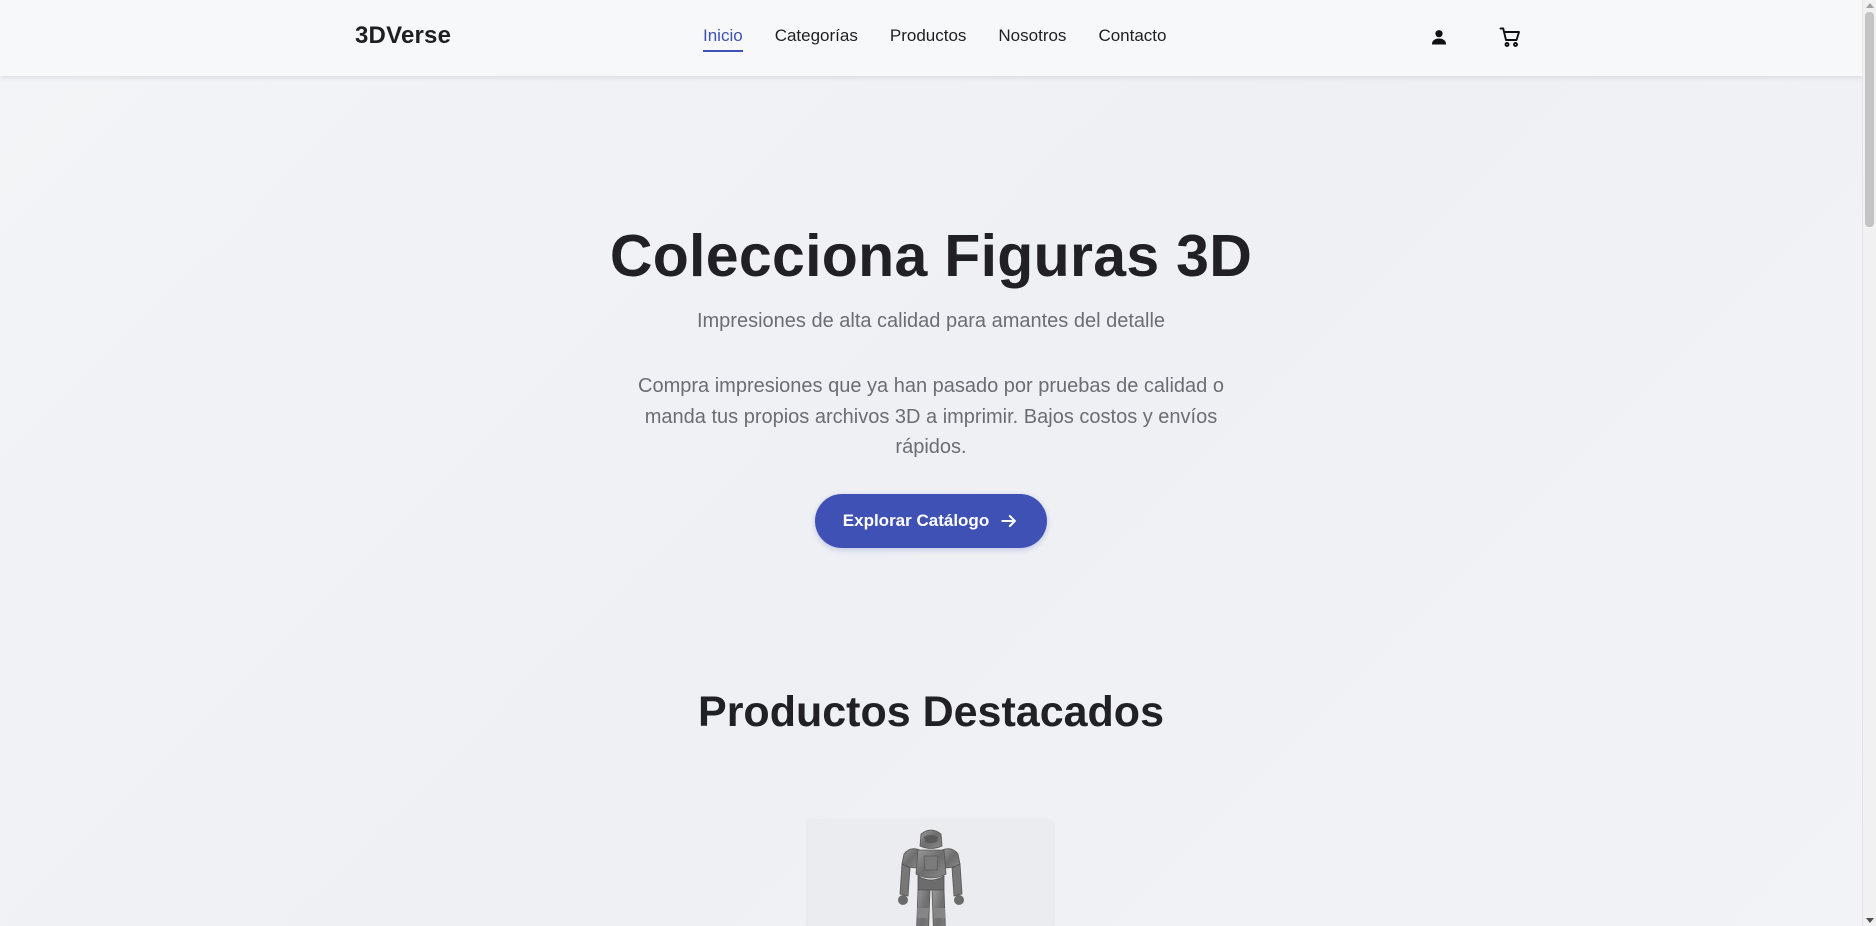 The width and height of the screenshot is (1876, 926). I want to click on scroll-up-arrow-icon, so click(1870, 5).